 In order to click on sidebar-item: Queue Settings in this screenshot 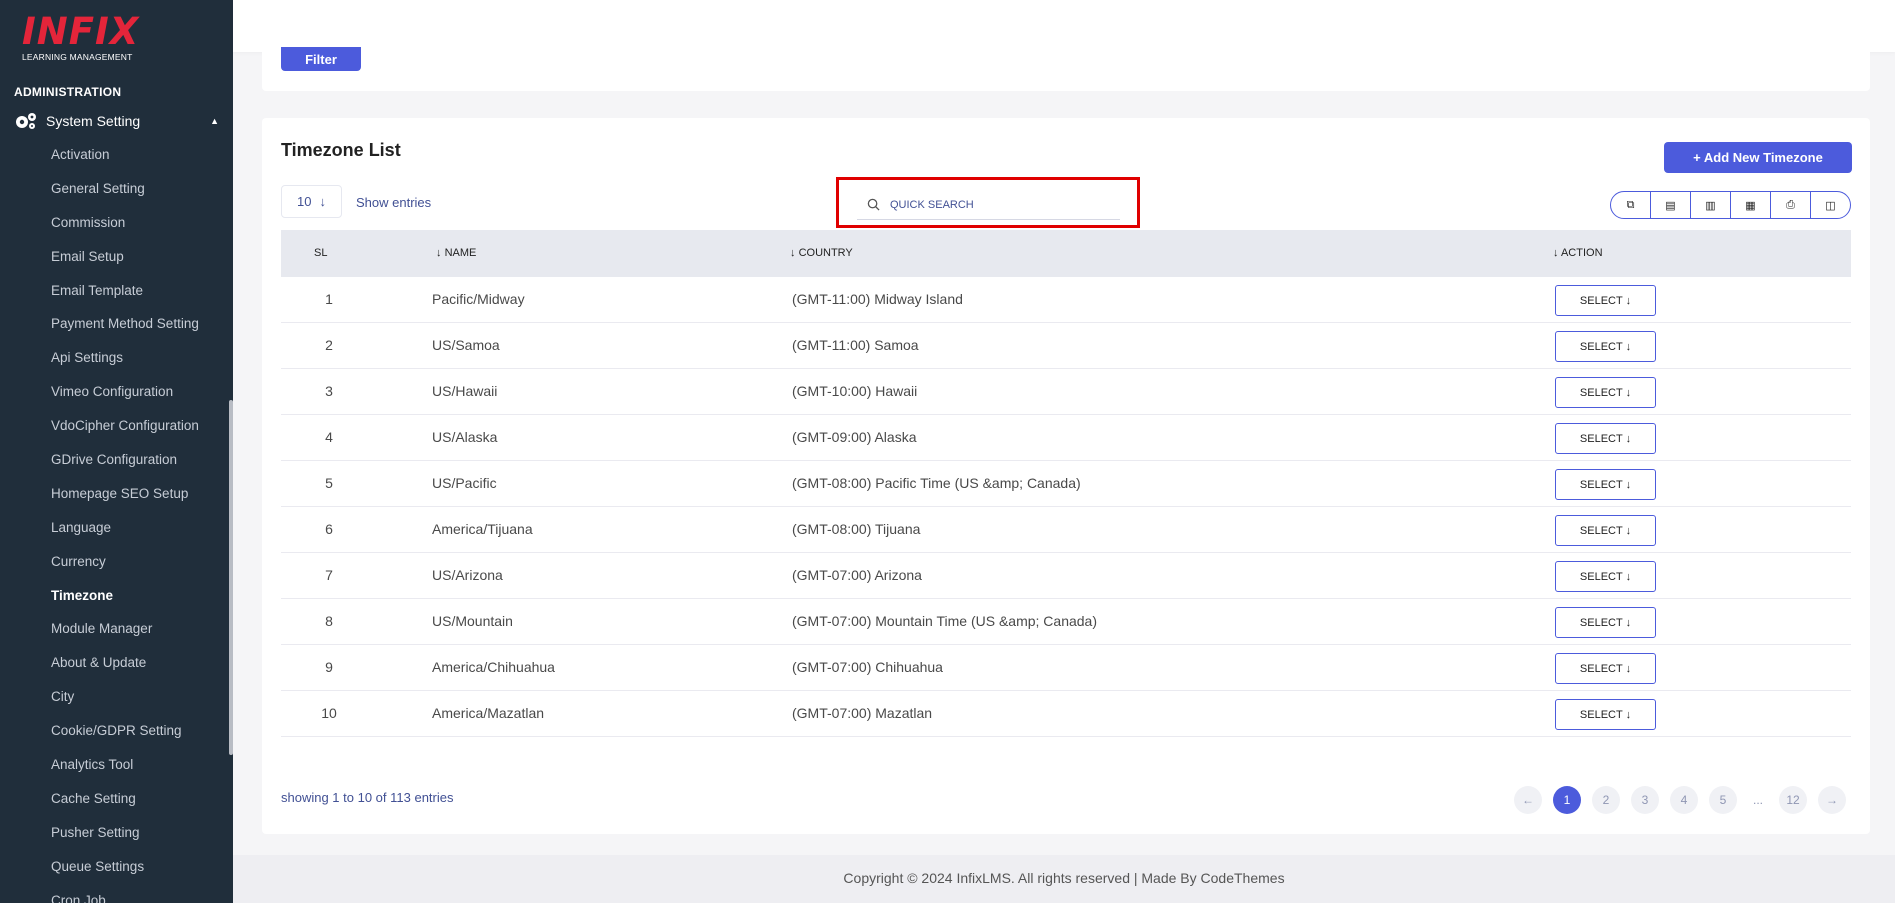, I will do `click(125, 874)`.